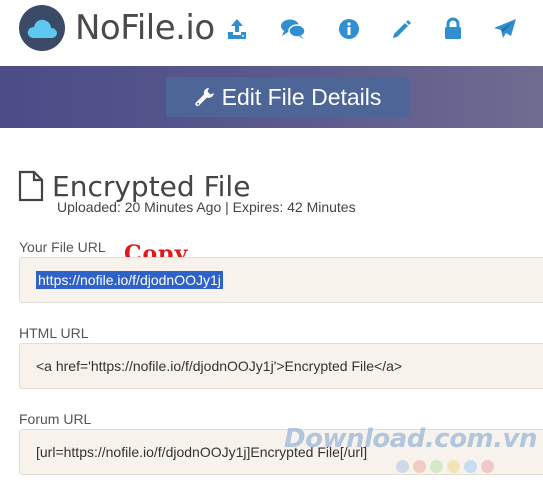 This screenshot has height=497, width=543. Describe the element at coordinates (42, 28) in the screenshot. I see `cloud-logo-icon` at that location.